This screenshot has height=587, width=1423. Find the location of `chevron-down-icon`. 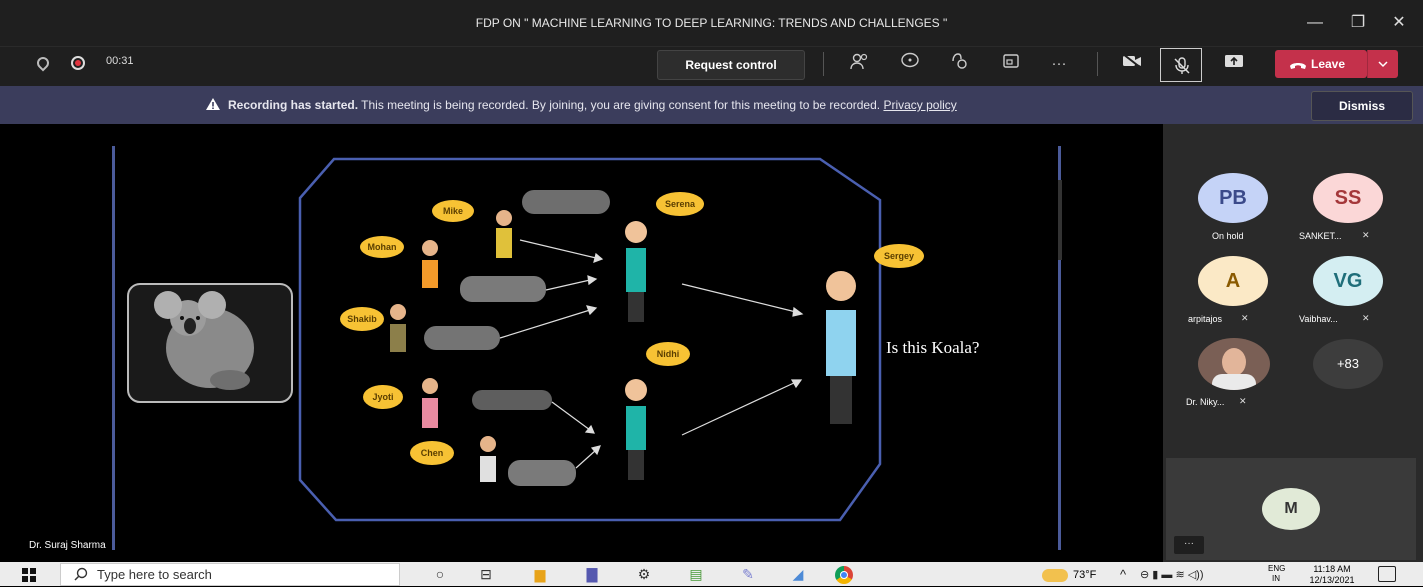

chevron-down-icon is located at coordinates (1383, 64).